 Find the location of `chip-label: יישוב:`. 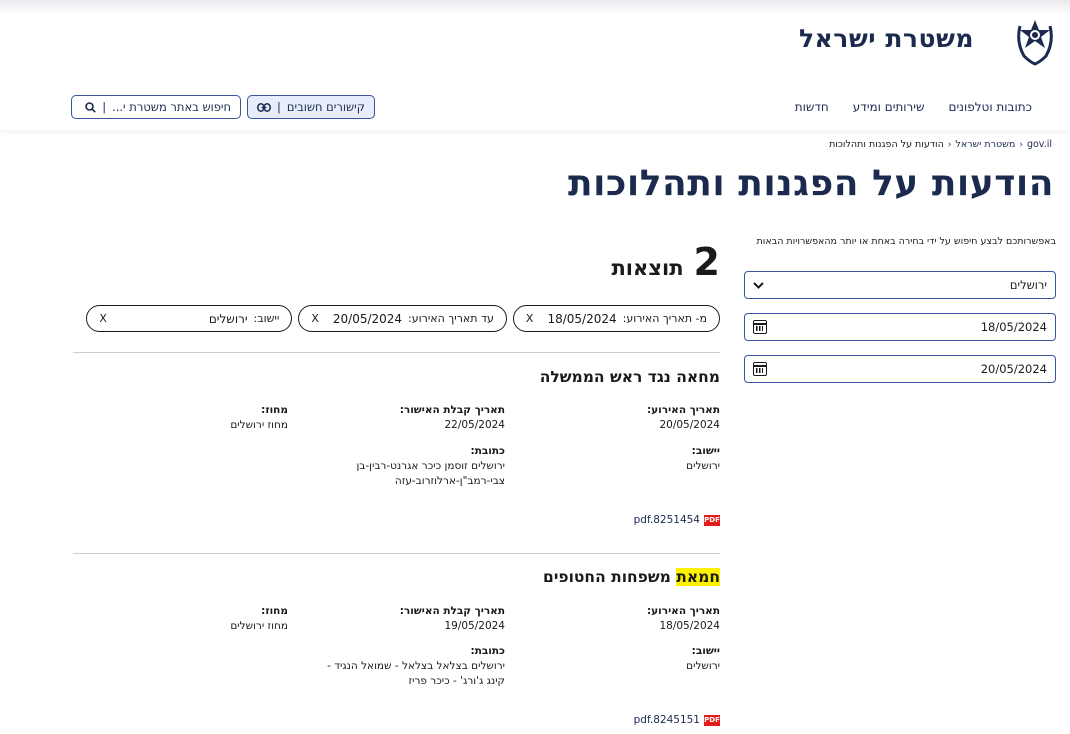

chip-label: יישוב: is located at coordinates (266, 318).